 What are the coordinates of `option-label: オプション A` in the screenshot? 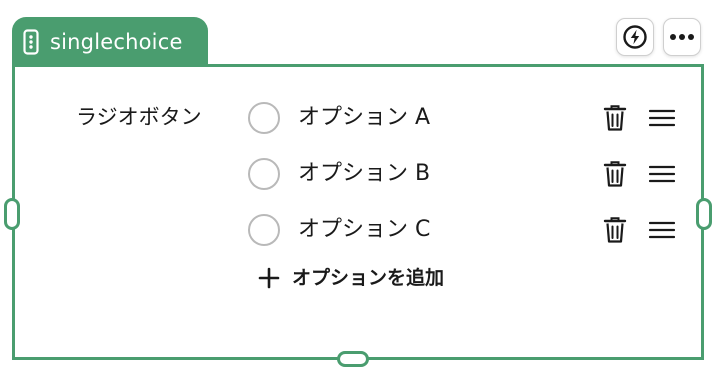 It's located at (364, 118).